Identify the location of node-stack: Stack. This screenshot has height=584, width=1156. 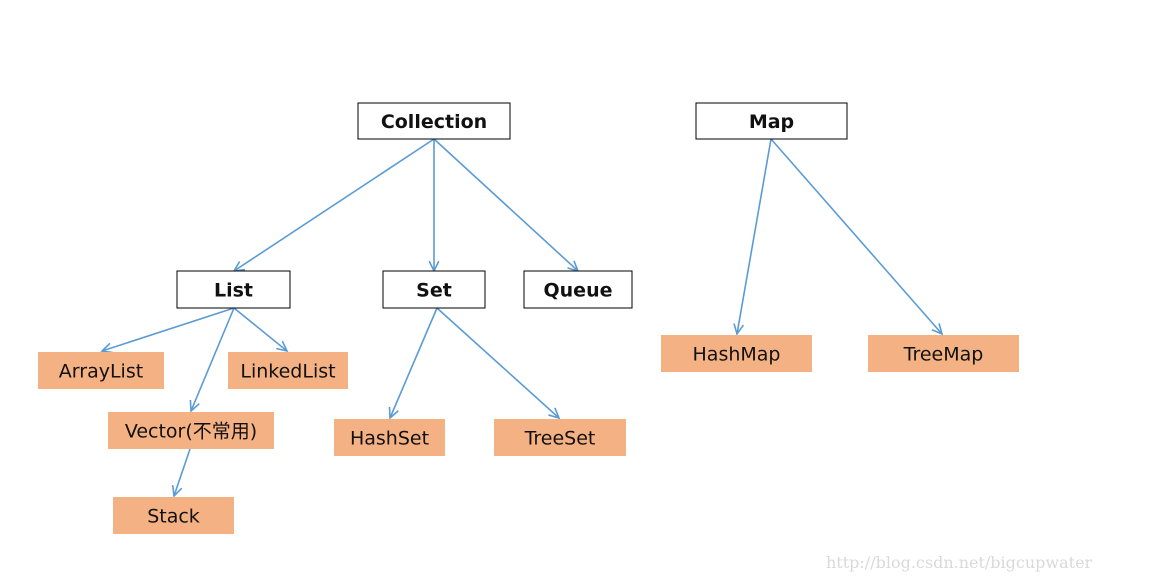
(173, 515).